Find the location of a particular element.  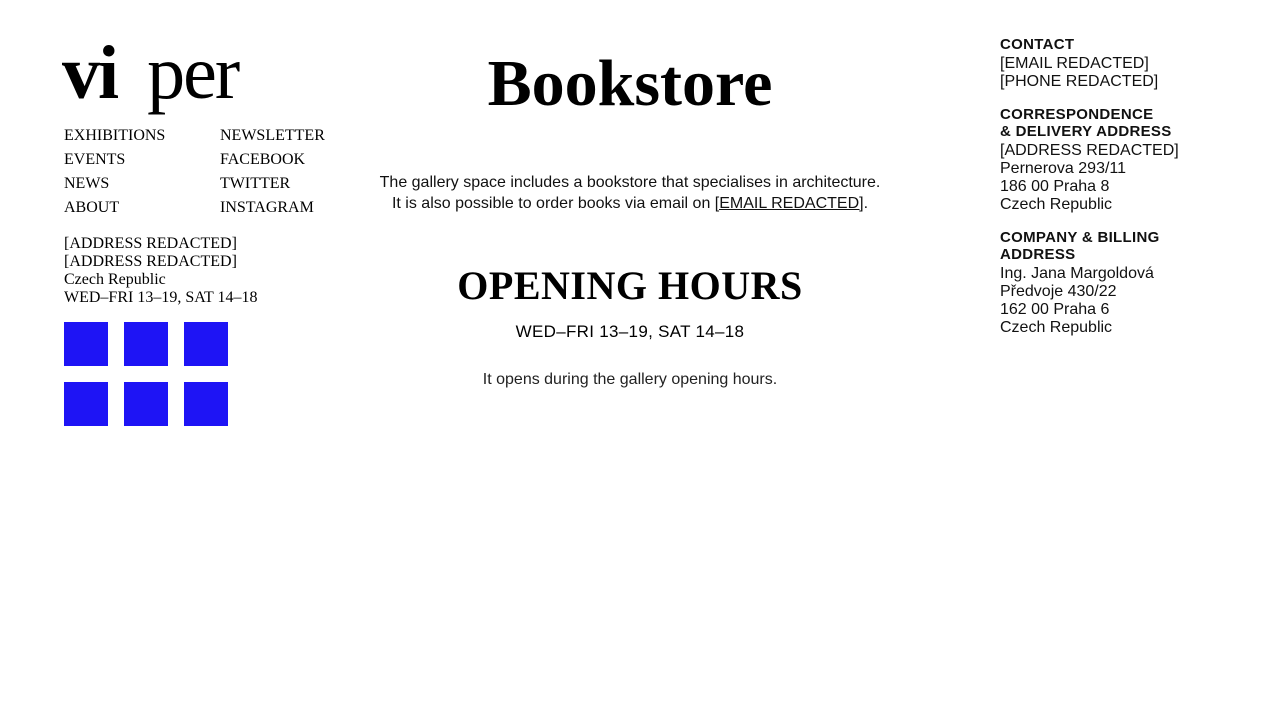

nav-link-instagram: INSTAGRAM is located at coordinates (272, 208).